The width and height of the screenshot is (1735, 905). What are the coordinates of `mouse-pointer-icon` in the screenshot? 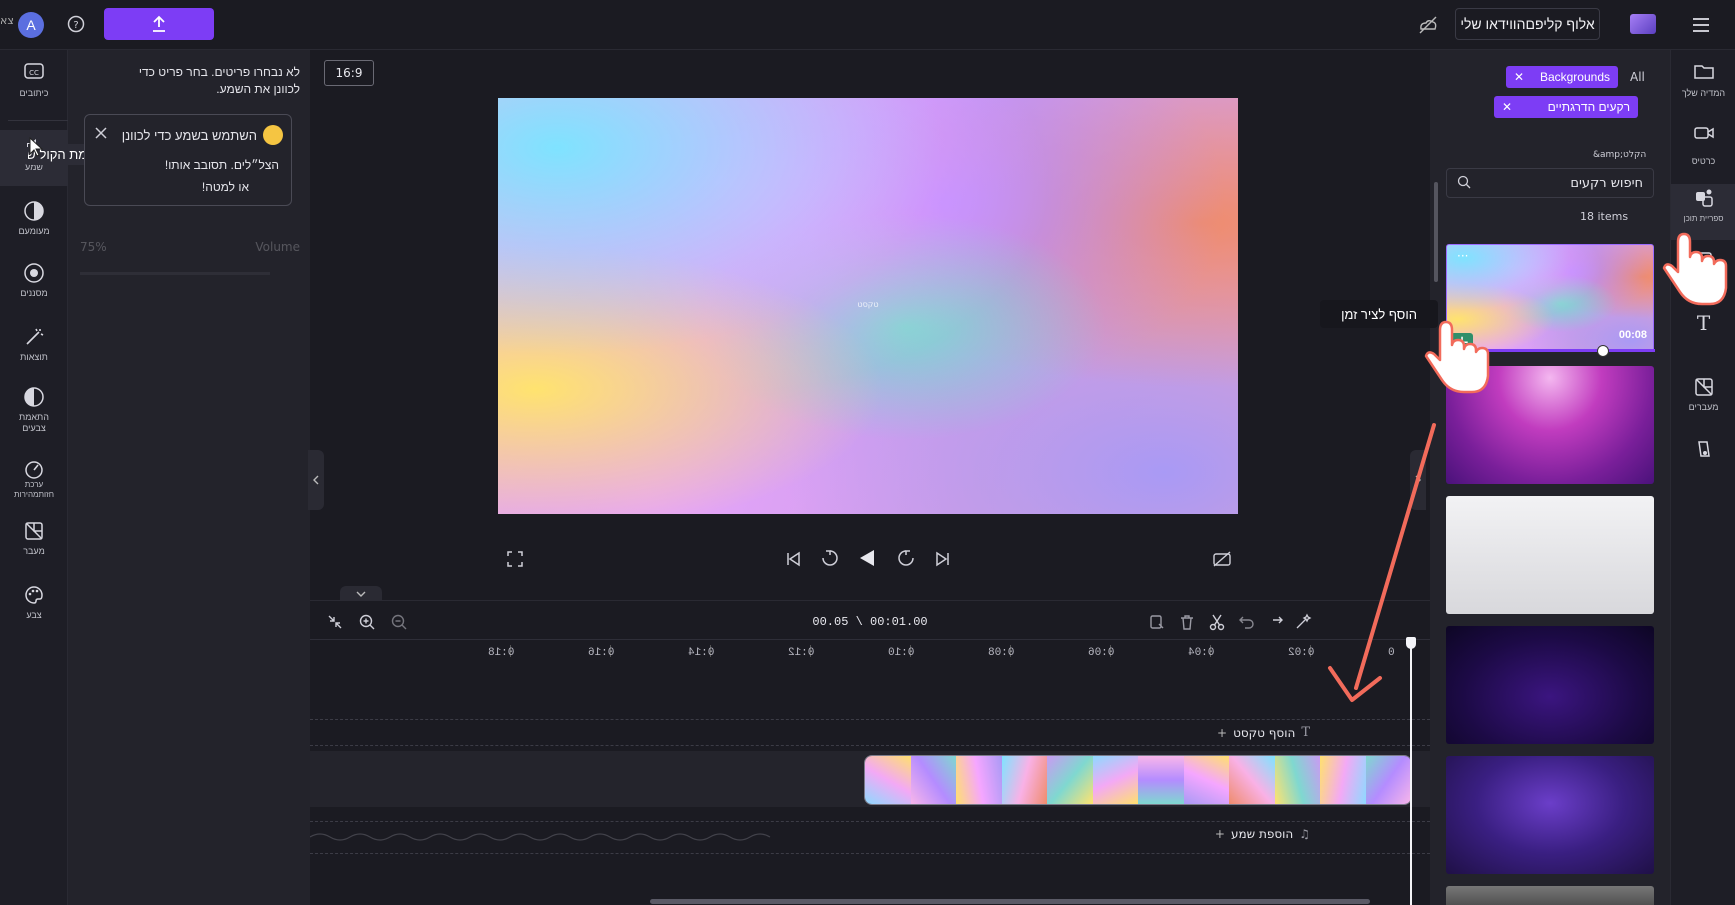 It's located at (36, 146).